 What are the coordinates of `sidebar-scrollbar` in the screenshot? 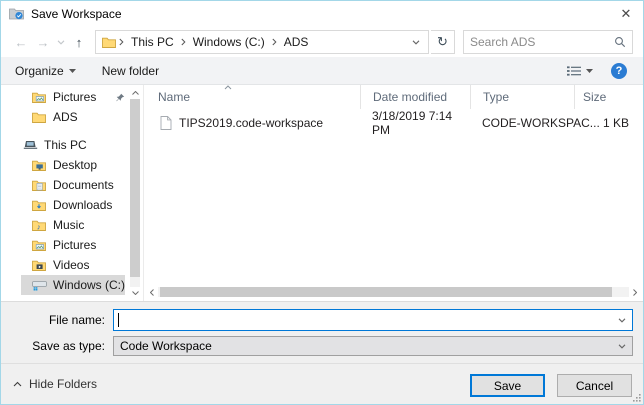 It's located at (135, 193).